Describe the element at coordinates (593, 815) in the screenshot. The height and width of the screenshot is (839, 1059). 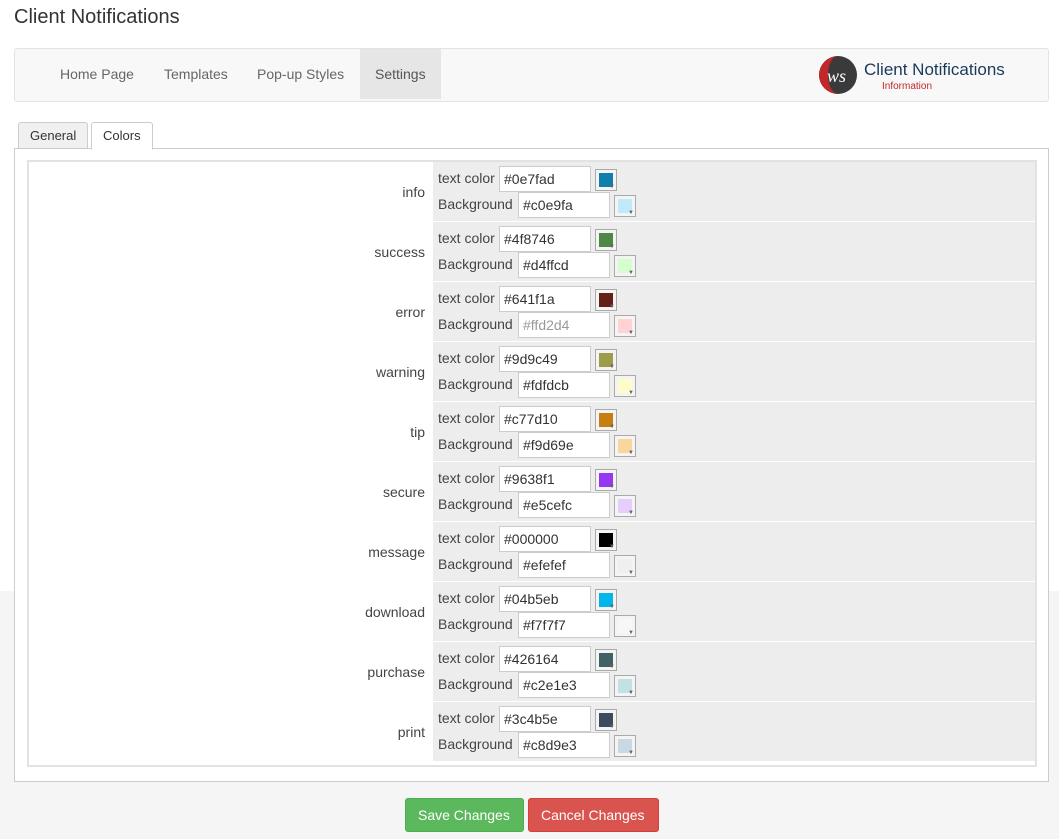
I see `cancel-changes-button: Cancel Changes` at that location.